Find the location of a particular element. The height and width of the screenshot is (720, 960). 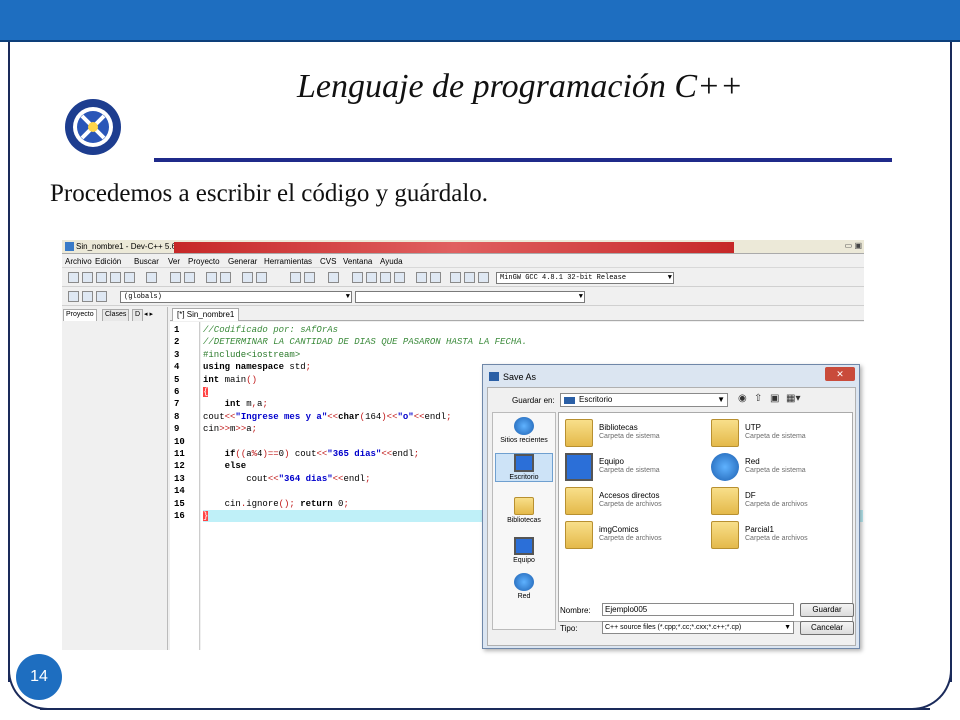

menu-cvs: CVS is located at coordinates (328, 261).